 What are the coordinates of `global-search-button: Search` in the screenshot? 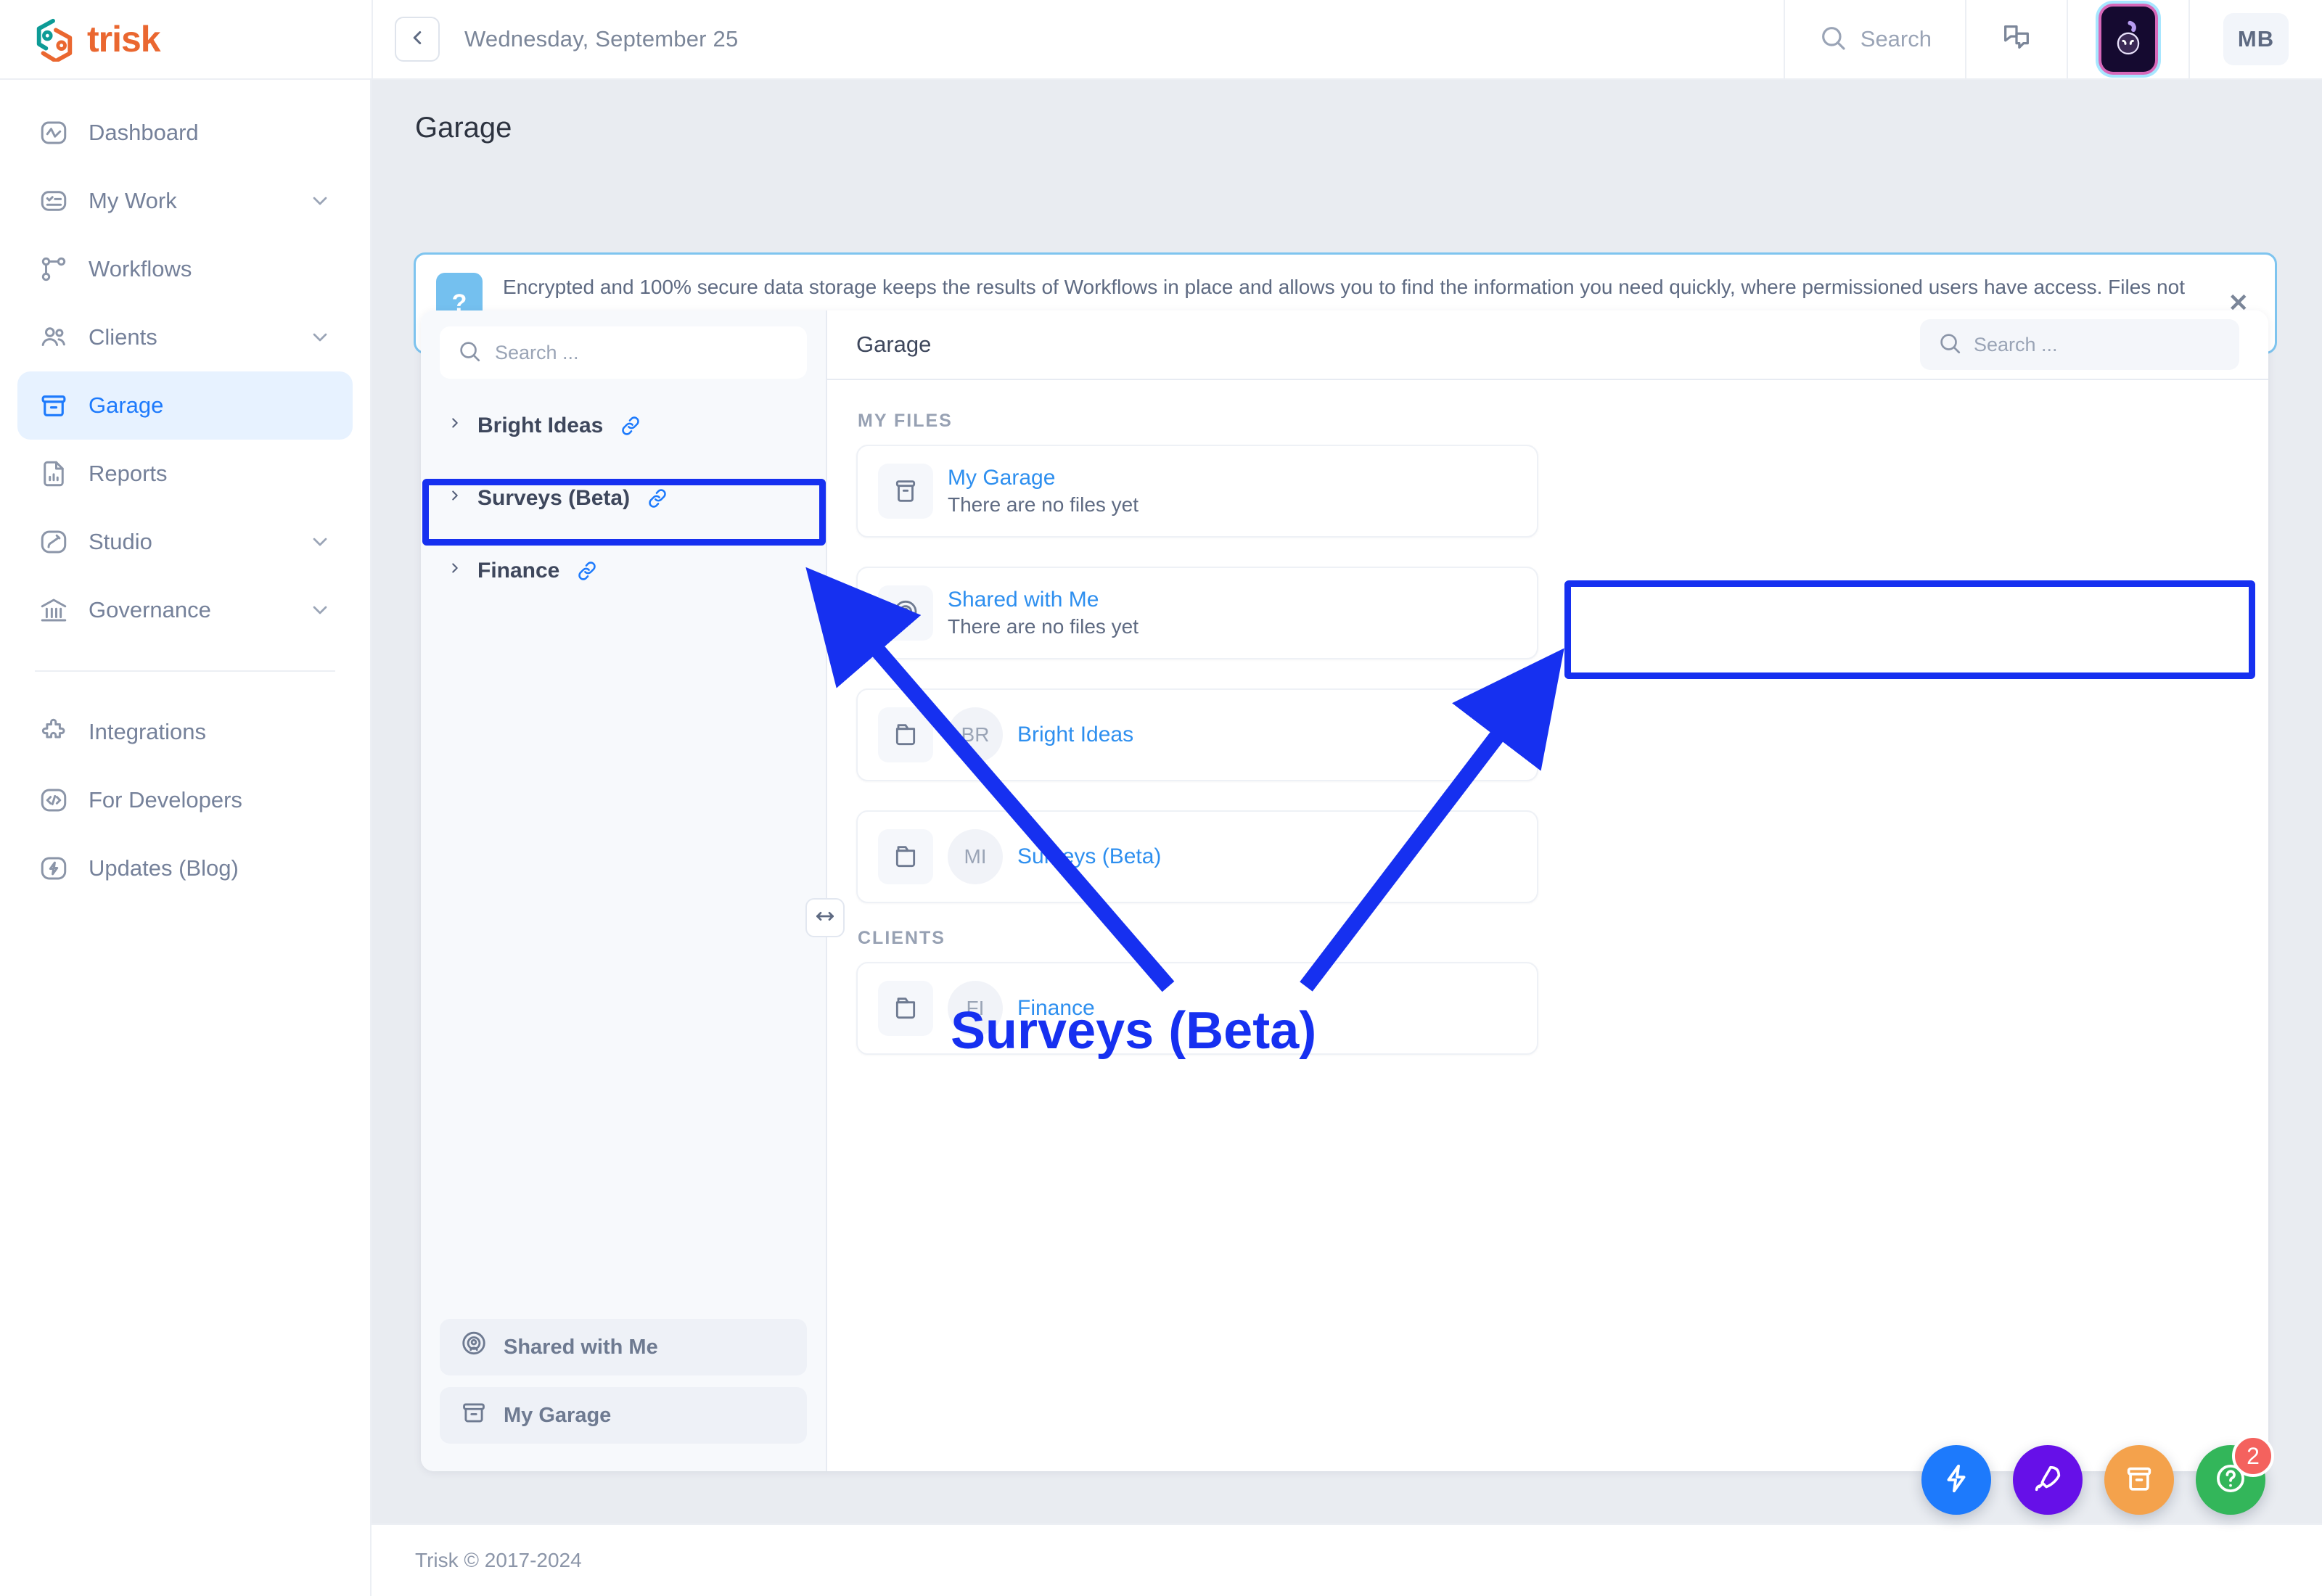 It's located at (1874, 39).